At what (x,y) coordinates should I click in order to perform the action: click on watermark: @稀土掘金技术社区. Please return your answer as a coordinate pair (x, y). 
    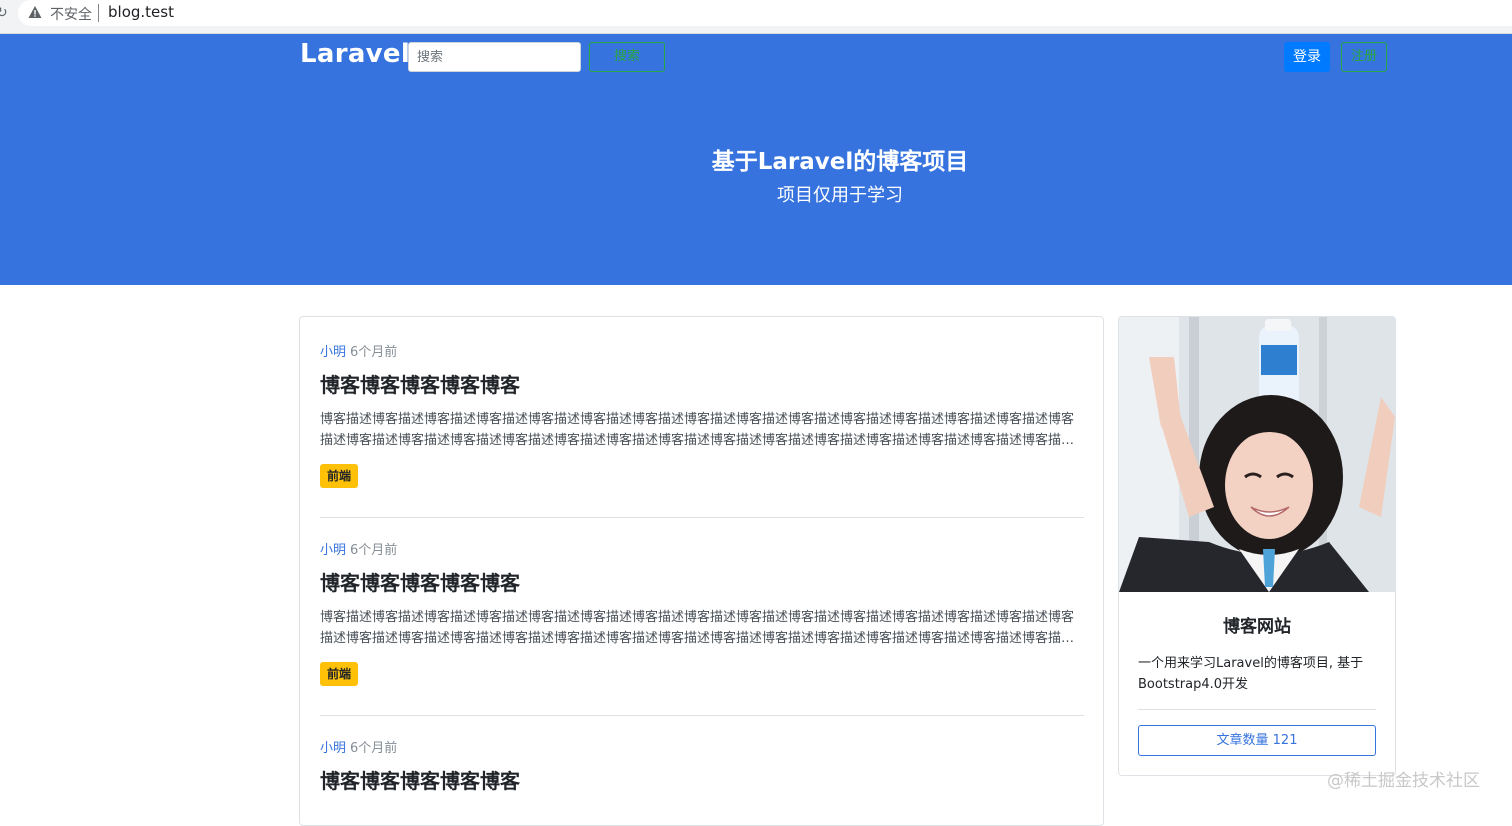
    Looking at the image, I should click on (1403, 781).